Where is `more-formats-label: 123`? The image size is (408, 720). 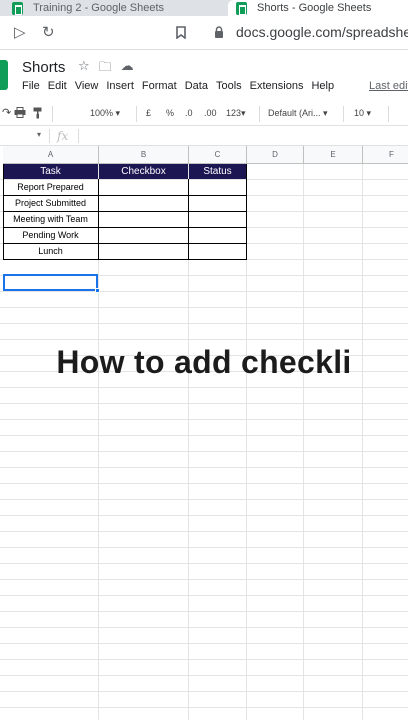 more-formats-label: 123 is located at coordinates (234, 113).